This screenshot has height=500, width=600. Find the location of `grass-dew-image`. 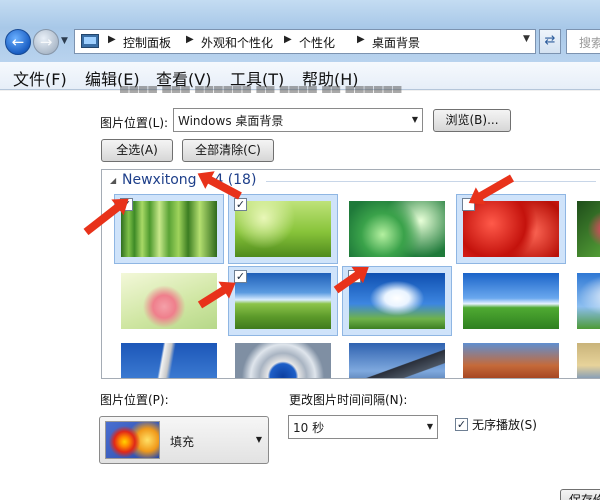

grass-dew-image is located at coordinates (283, 229).